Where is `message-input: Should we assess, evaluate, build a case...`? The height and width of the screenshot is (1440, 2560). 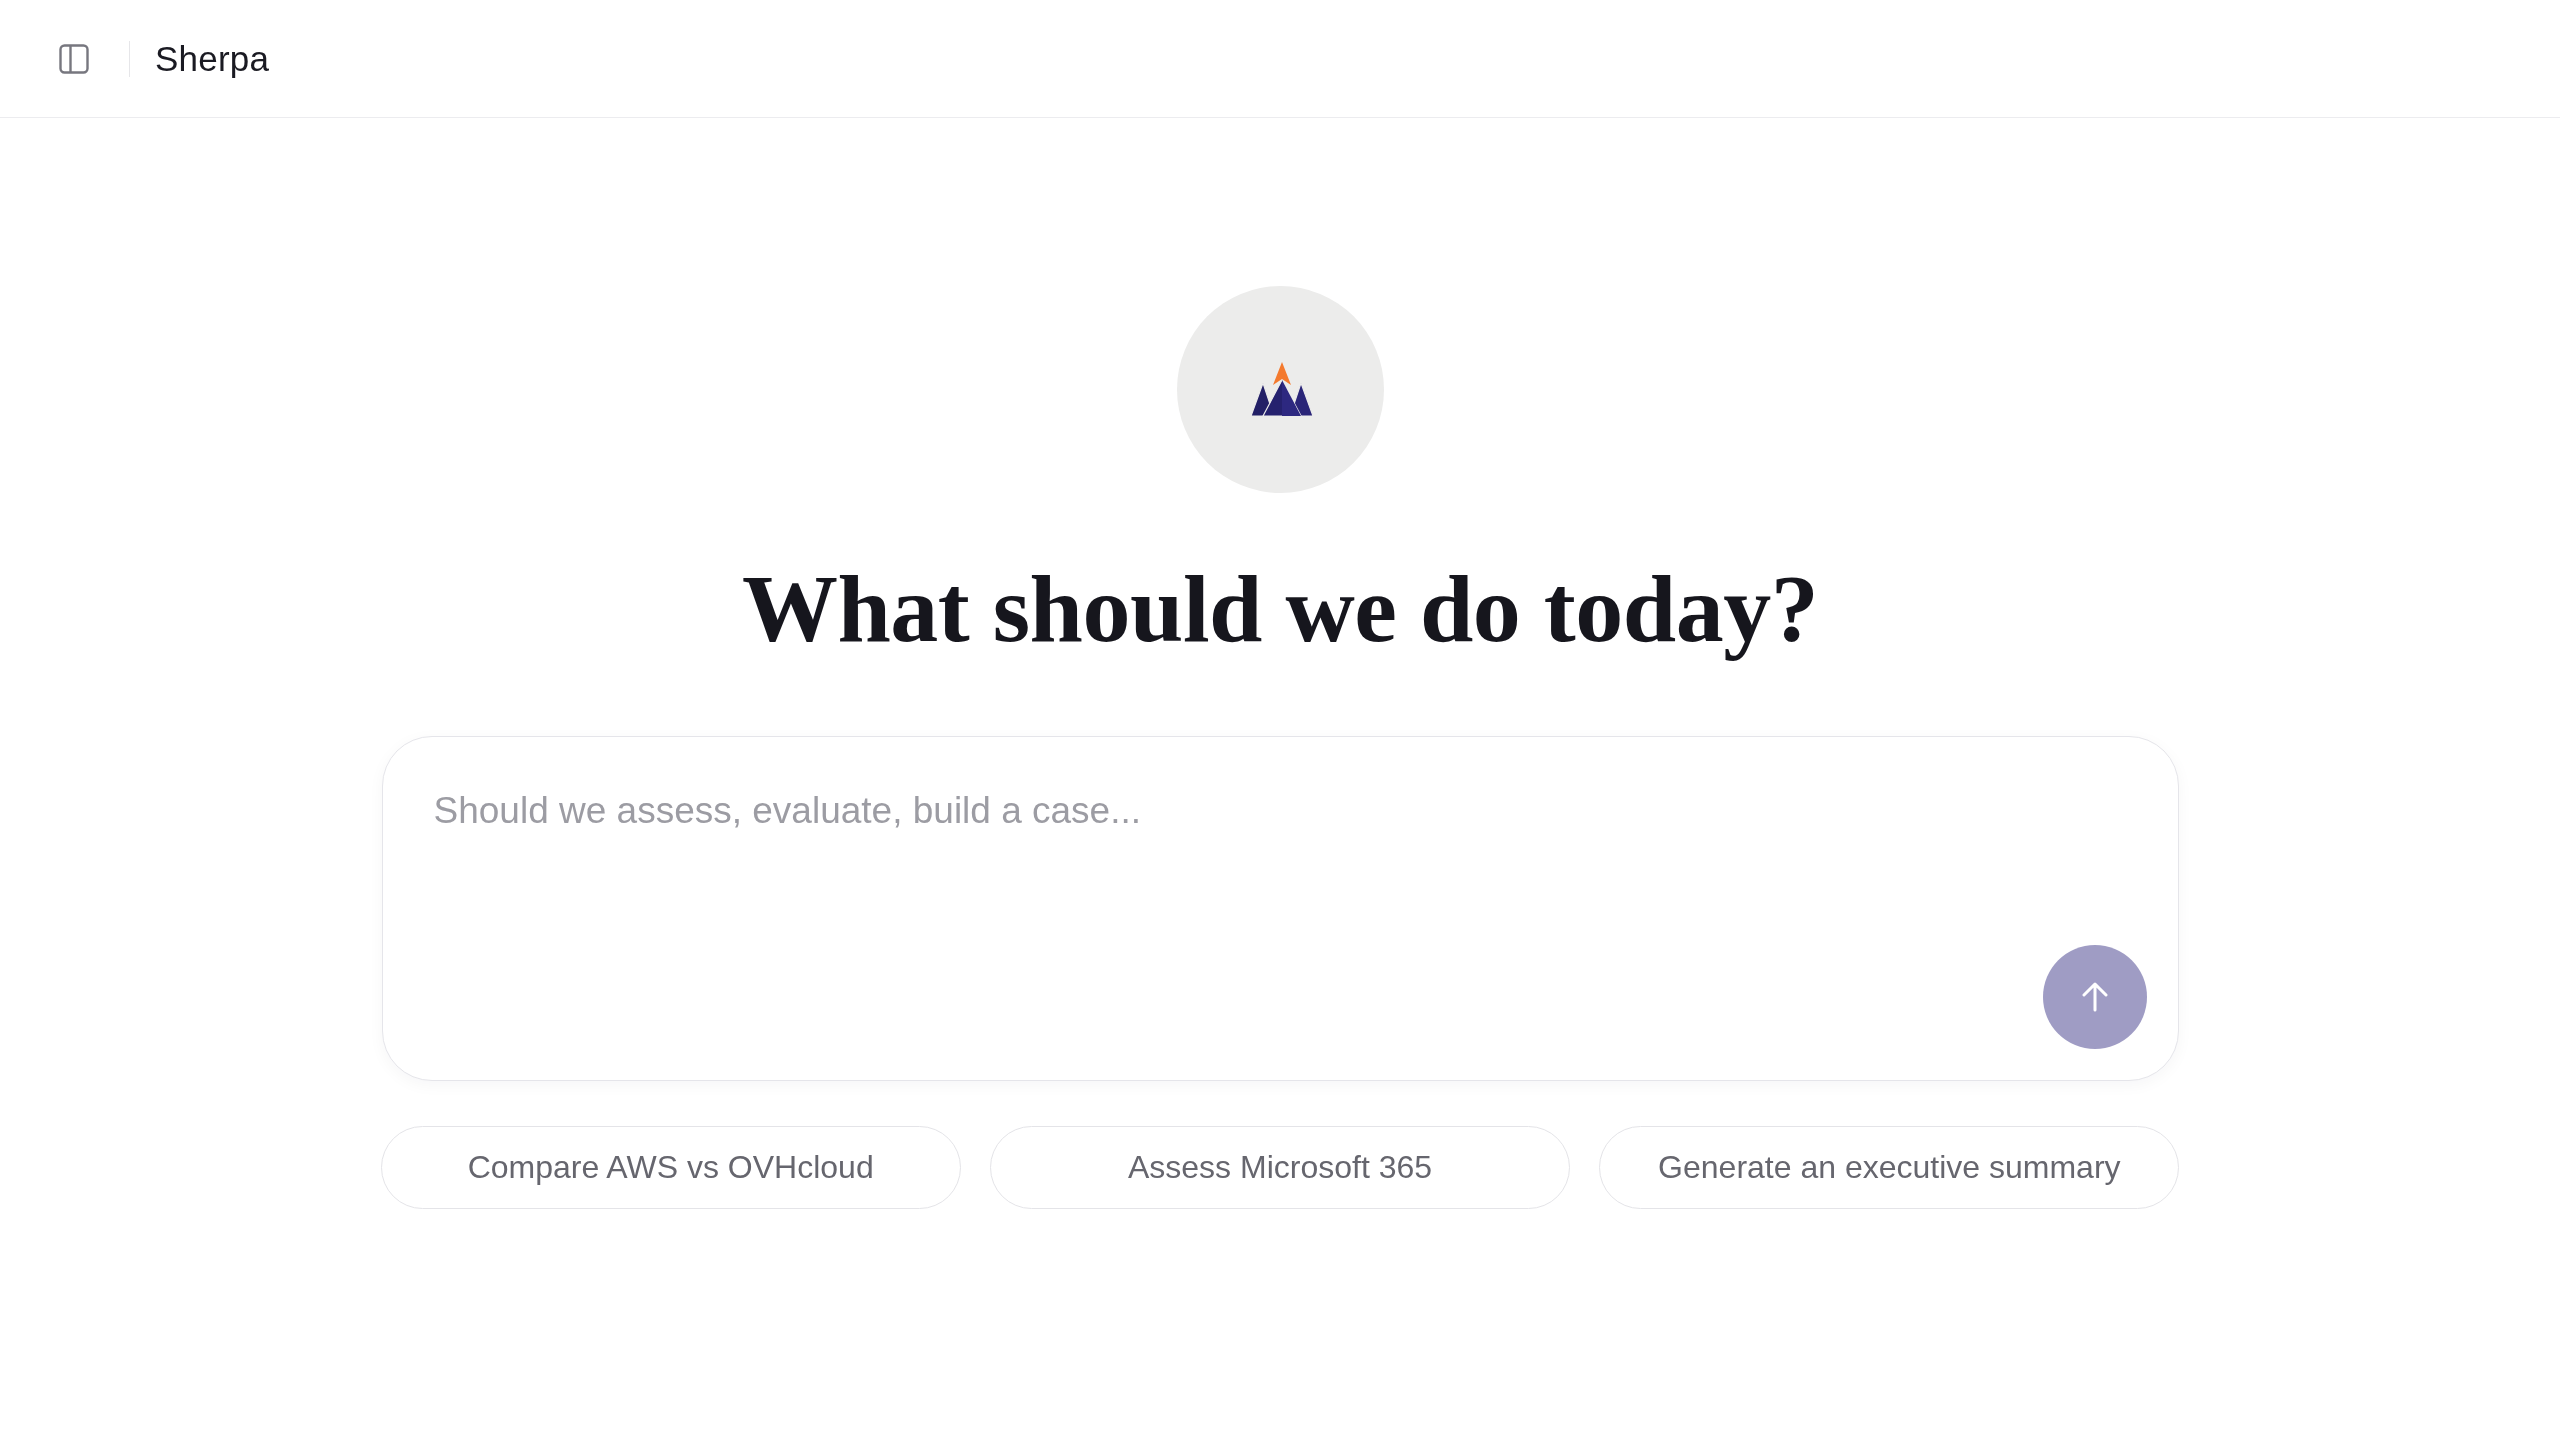 message-input: Should we assess, evaluate, build a case... is located at coordinates (1290, 865).